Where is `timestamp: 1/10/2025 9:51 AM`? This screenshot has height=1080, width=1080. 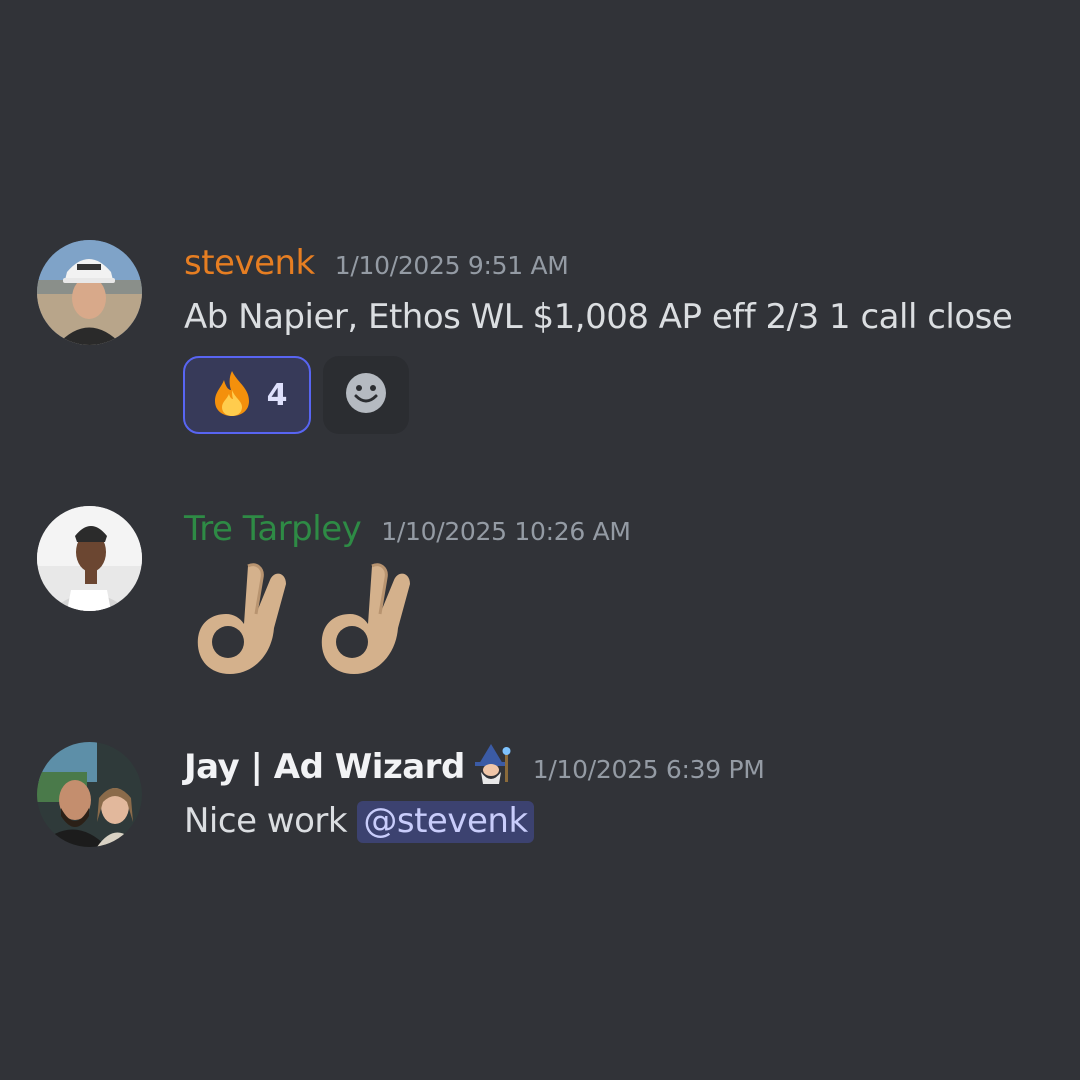 timestamp: 1/10/2025 9:51 AM is located at coordinates (451, 265).